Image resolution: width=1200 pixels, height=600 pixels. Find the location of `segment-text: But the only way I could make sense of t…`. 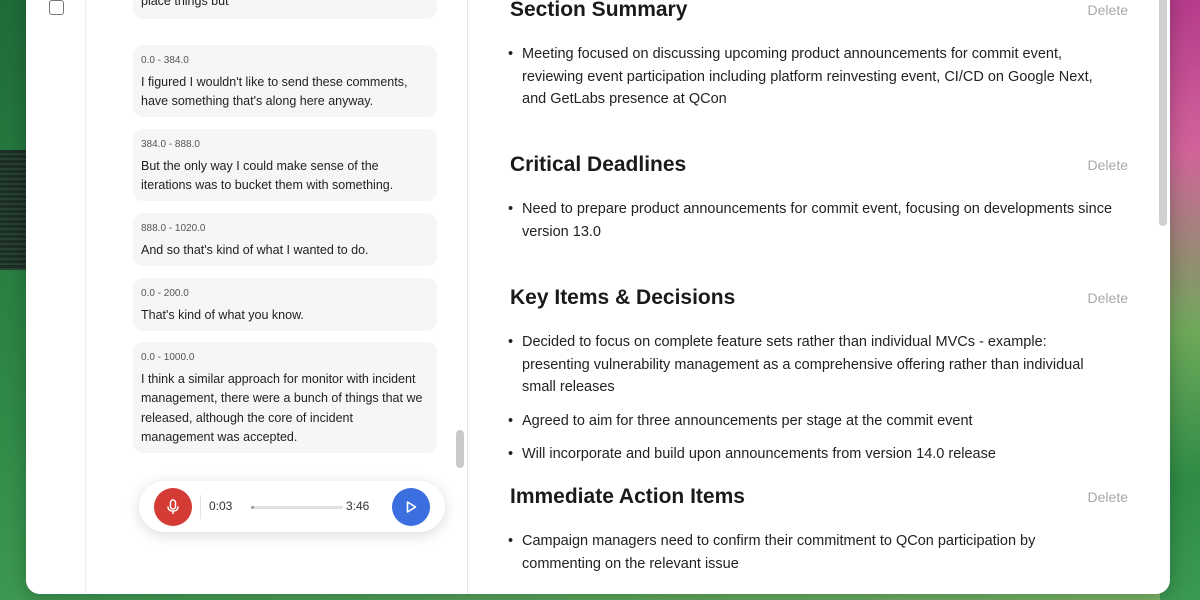

segment-text: But the only way I could make sense of t… is located at coordinates (267, 176).